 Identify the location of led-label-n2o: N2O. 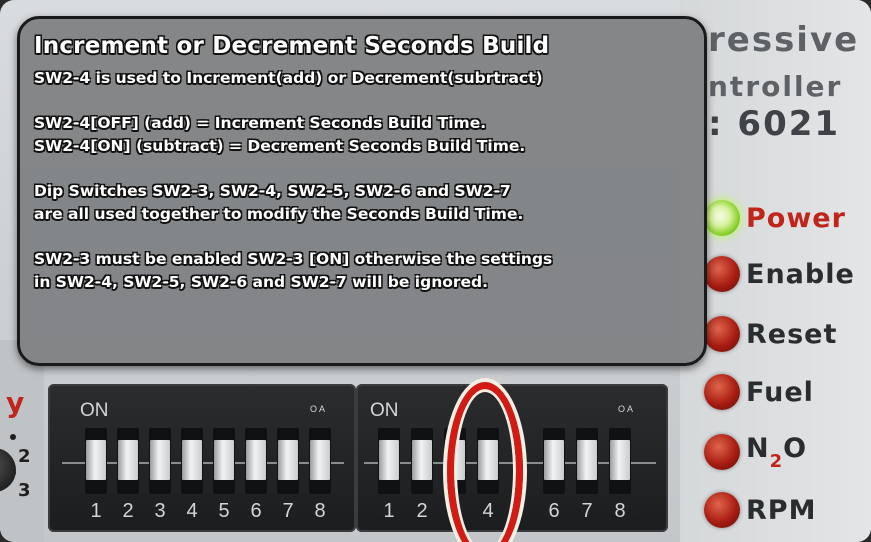
(776, 452).